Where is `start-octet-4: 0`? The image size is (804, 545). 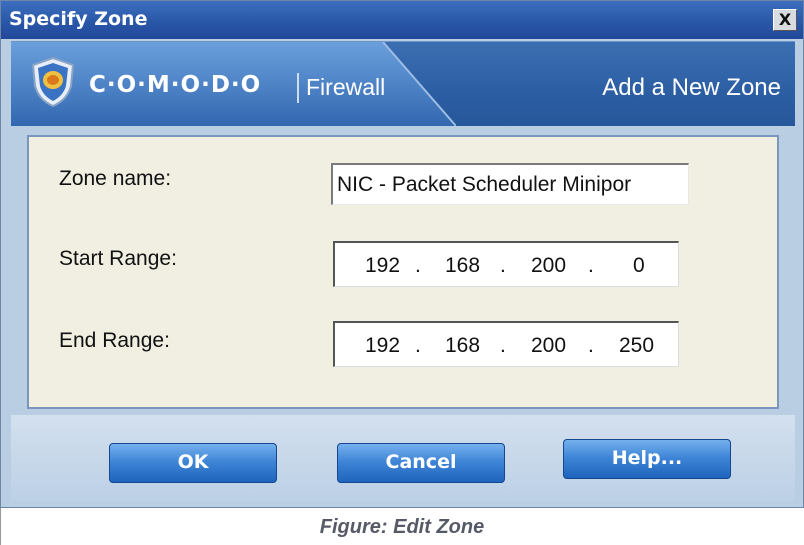
start-octet-4: 0 is located at coordinates (639, 266).